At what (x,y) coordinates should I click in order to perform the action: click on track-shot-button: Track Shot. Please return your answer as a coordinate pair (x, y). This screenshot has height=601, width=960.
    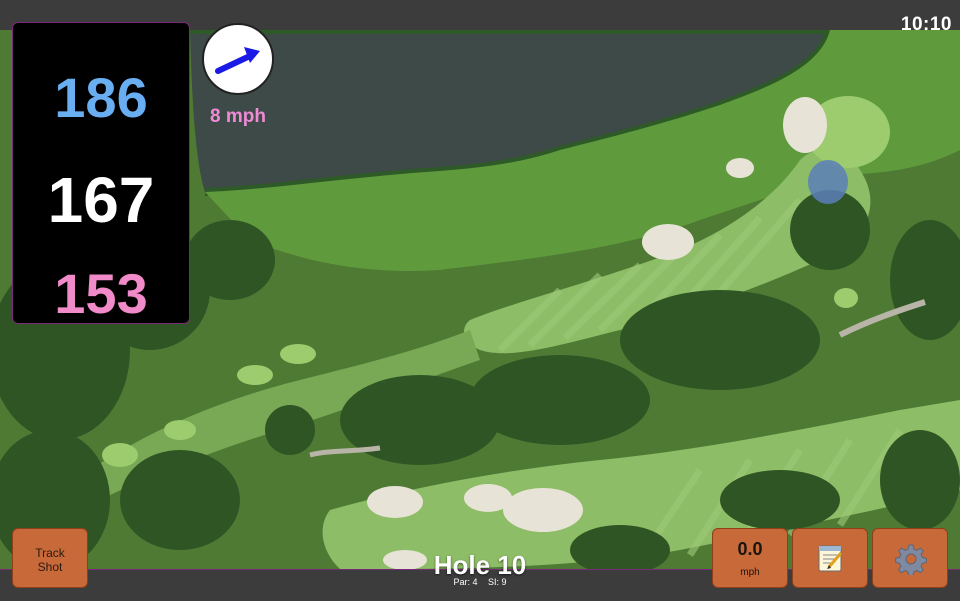
    Looking at the image, I should click on (50, 558).